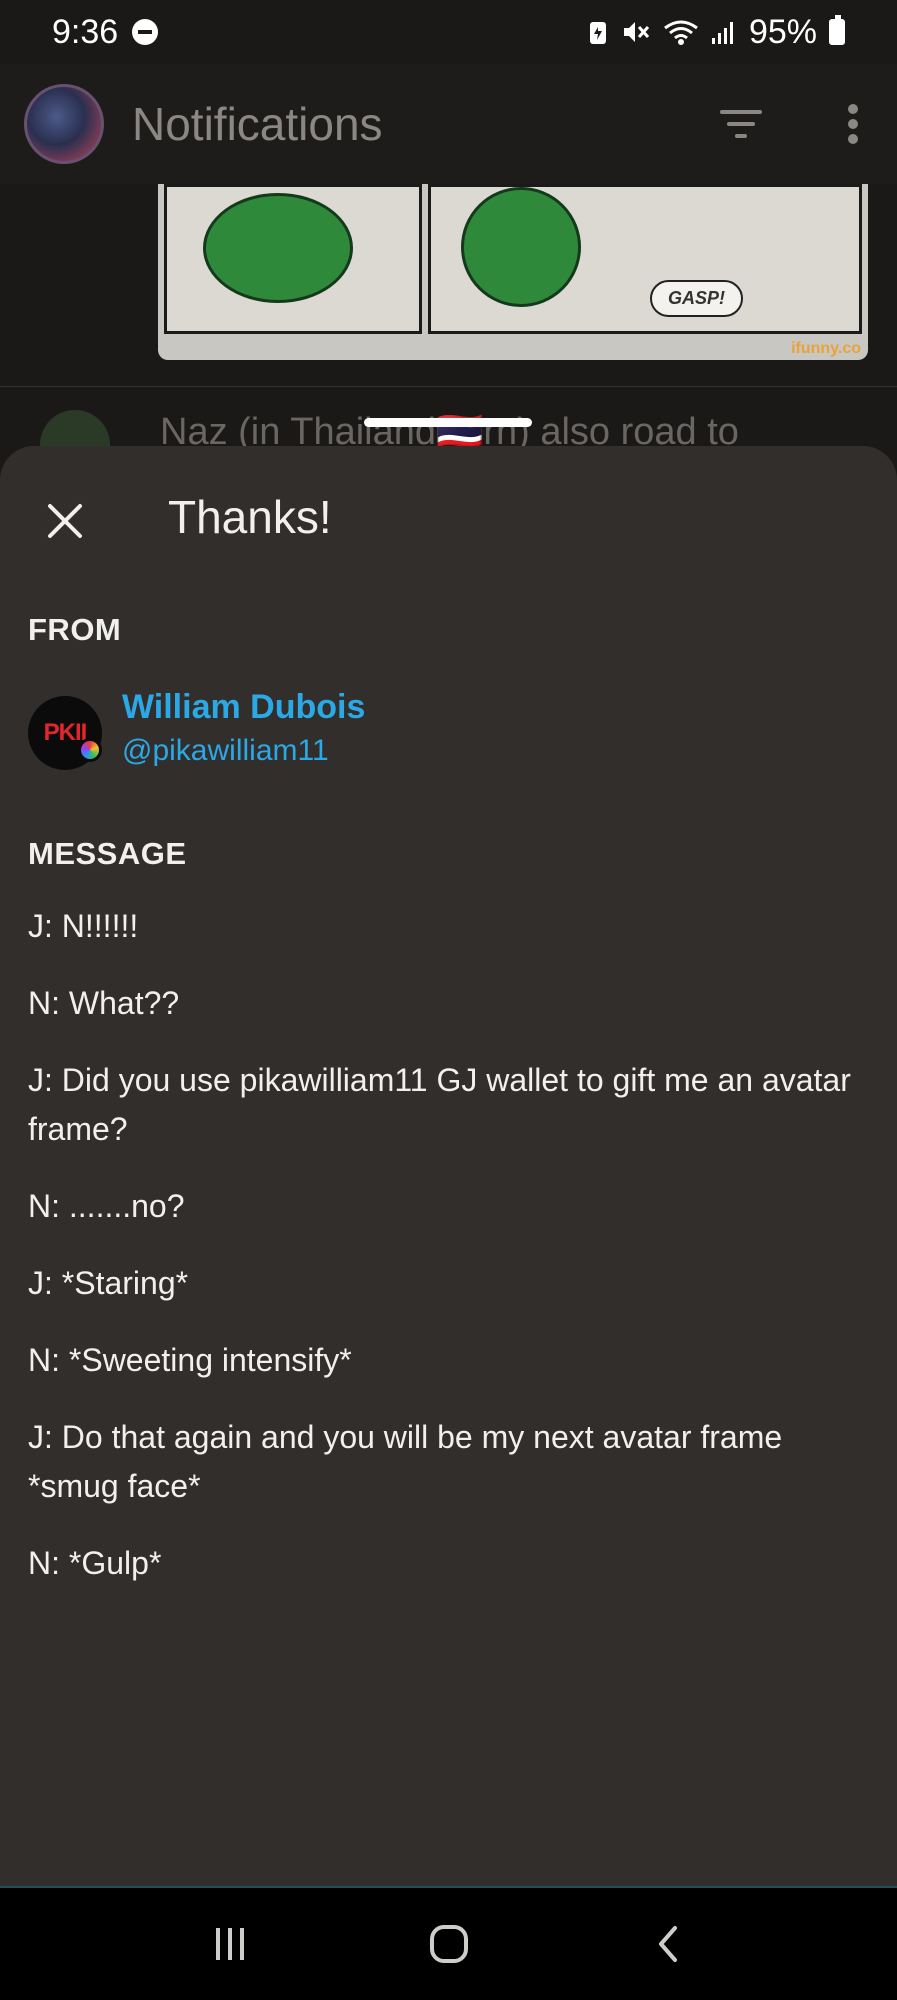  What do you see at coordinates (636, 32) in the screenshot?
I see `mute-icon` at bounding box center [636, 32].